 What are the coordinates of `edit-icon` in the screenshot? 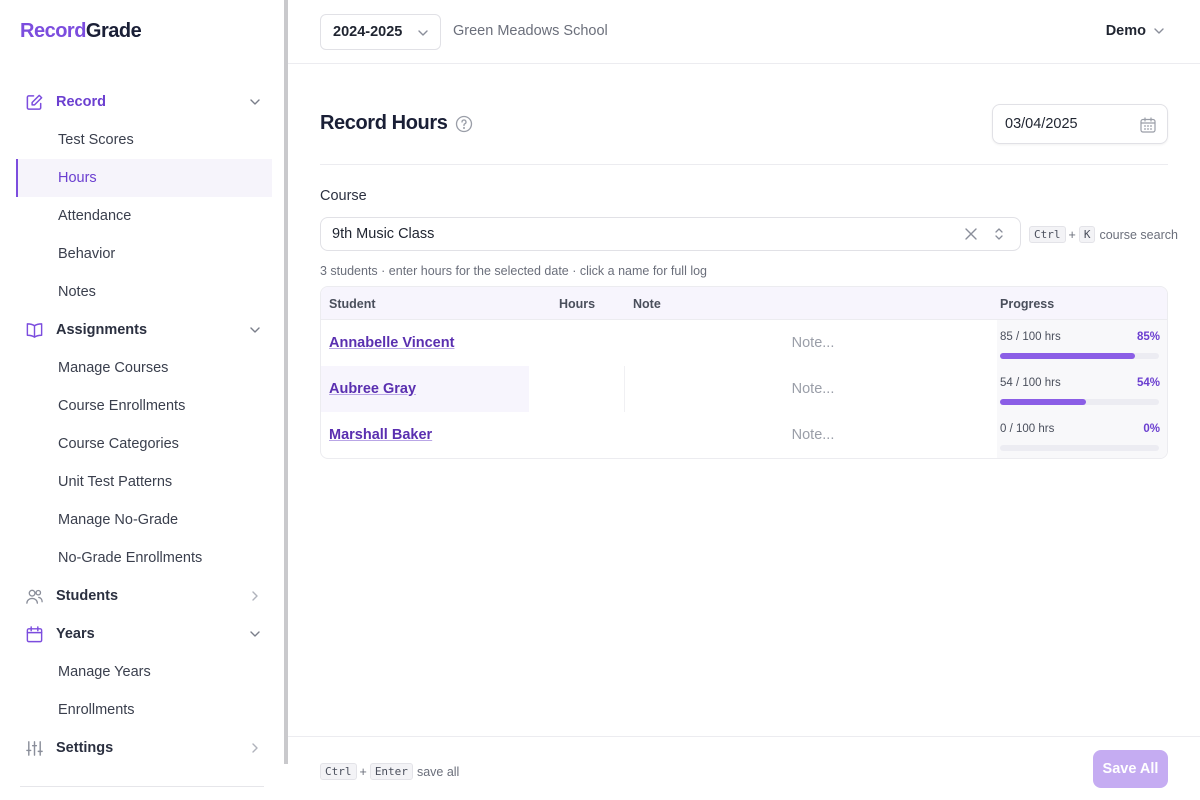 It's located at (34, 102).